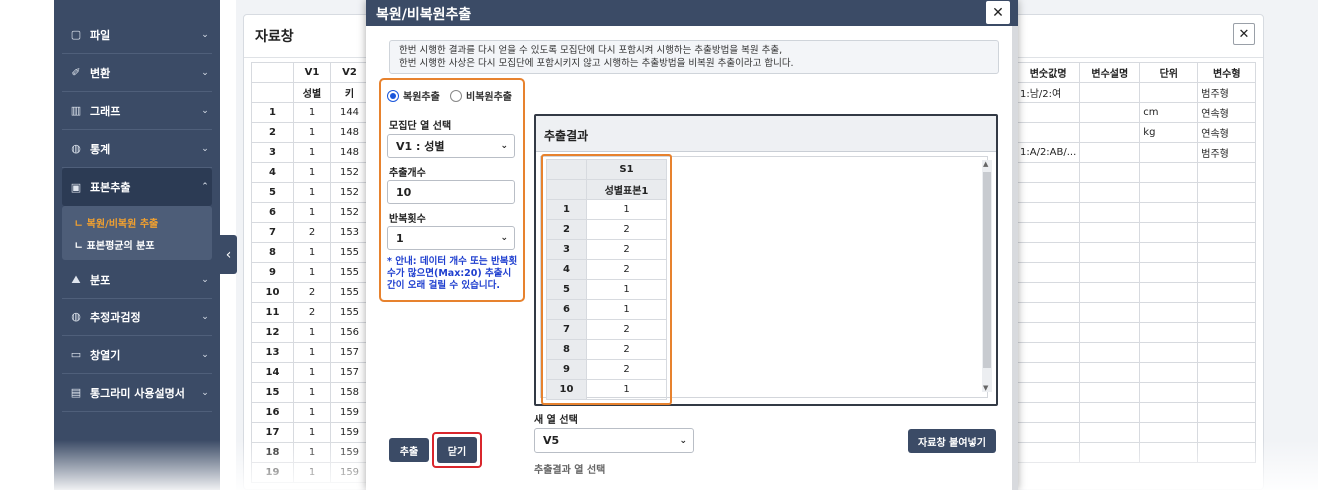  I want to click on dialog-scrollbar, so click(1015, 258).